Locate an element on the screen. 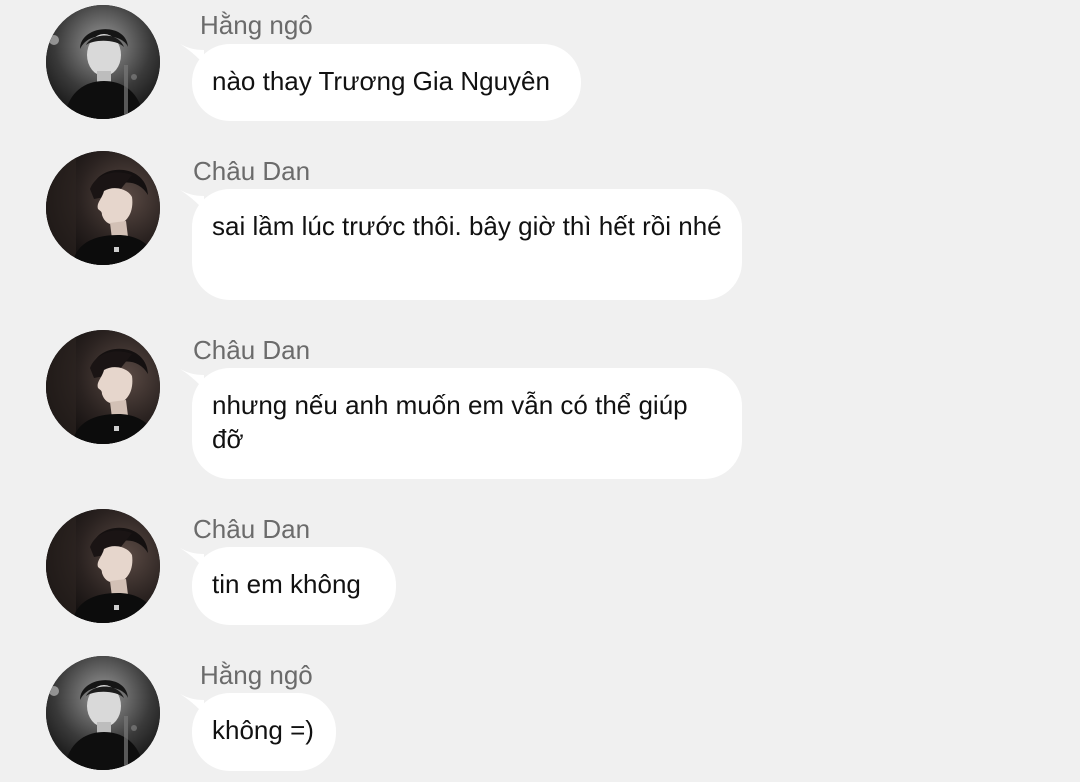 This screenshot has height=782, width=1080. message-text: không =) is located at coordinates (263, 730).